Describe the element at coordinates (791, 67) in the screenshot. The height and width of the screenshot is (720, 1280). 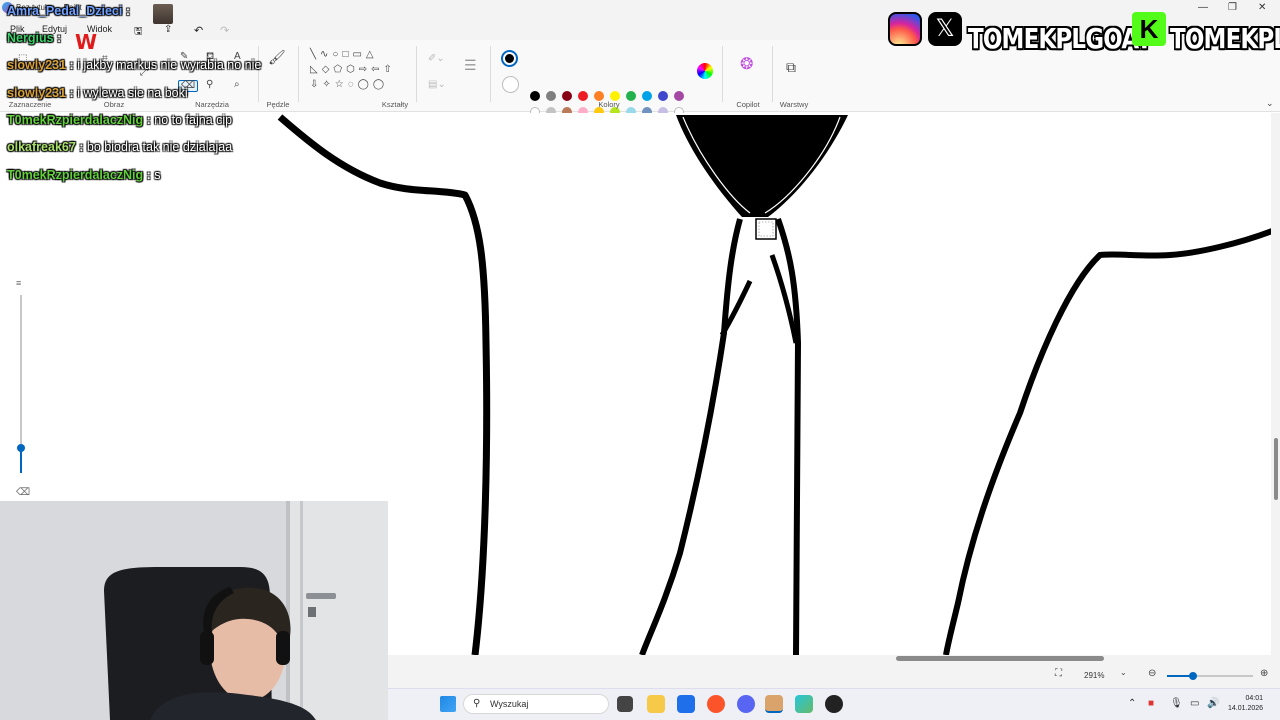
I see `layers-icon: ⧉` at that location.